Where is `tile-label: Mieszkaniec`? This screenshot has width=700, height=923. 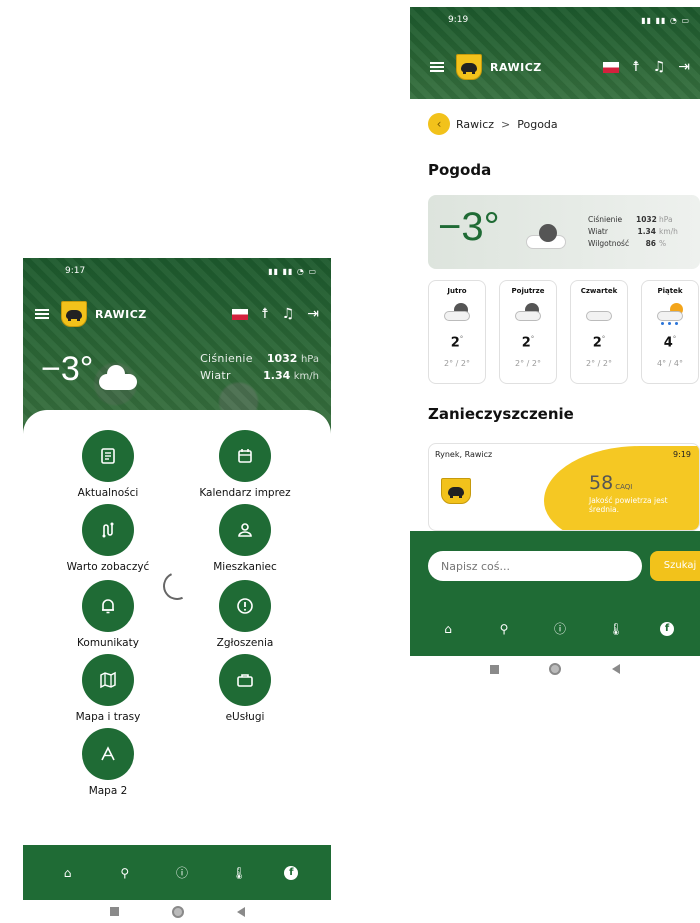
tile-label: Mieszkaniec is located at coordinates (245, 567).